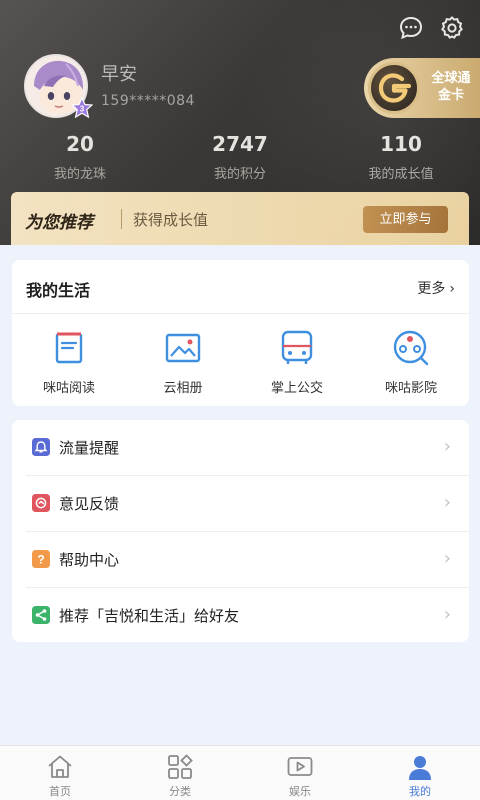  I want to click on stat-growth: 110 我的成长值, so click(401, 156).